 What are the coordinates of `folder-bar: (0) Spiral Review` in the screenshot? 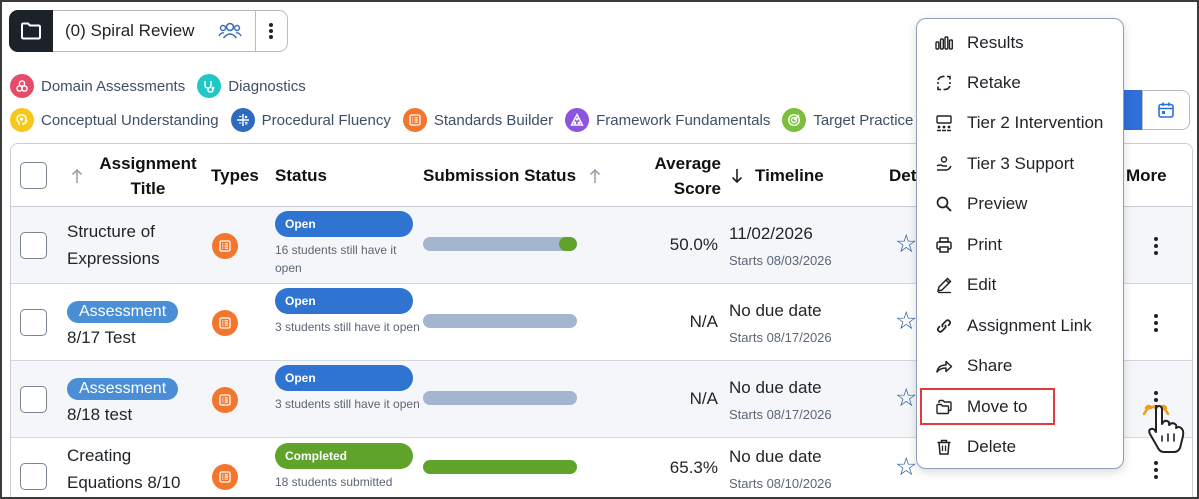 It's located at (148, 30).